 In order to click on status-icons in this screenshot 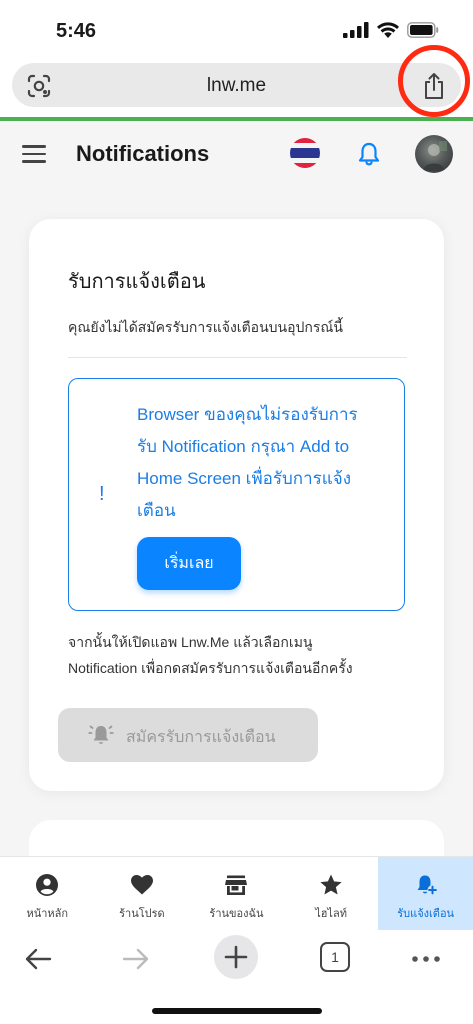, I will do `click(391, 30)`.